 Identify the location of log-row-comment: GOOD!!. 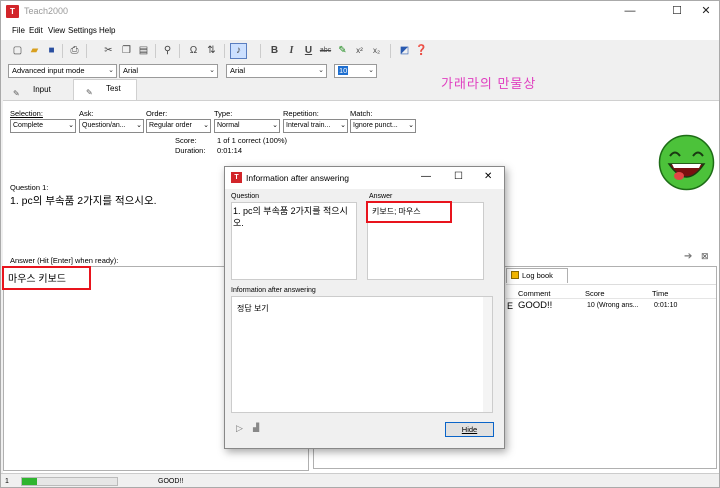
(535, 305).